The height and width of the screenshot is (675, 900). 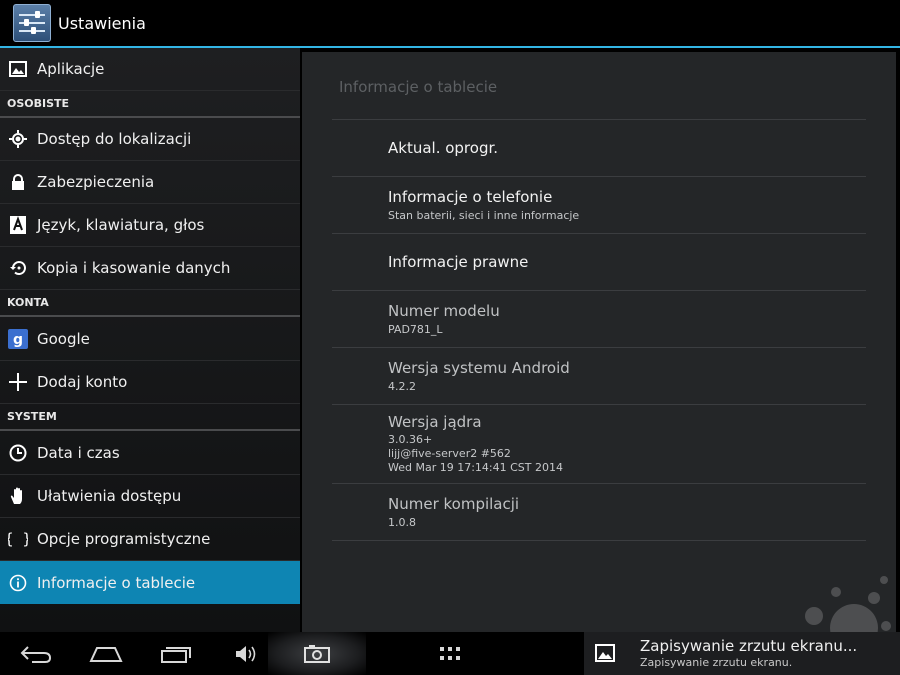 I want to click on info-icon, so click(x=18, y=583).